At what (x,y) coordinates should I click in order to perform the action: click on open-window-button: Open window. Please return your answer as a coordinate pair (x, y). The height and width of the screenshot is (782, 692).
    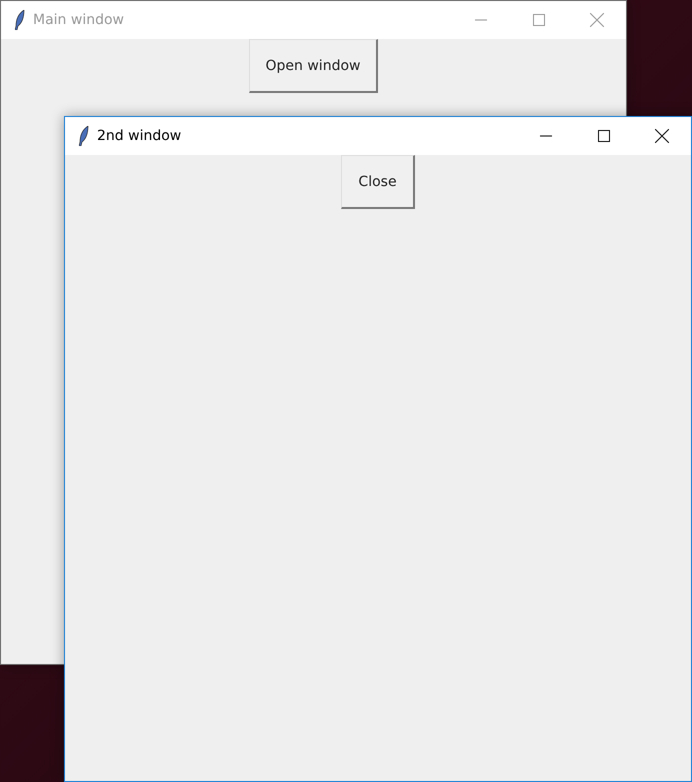
    Looking at the image, I should click on (313, 66).